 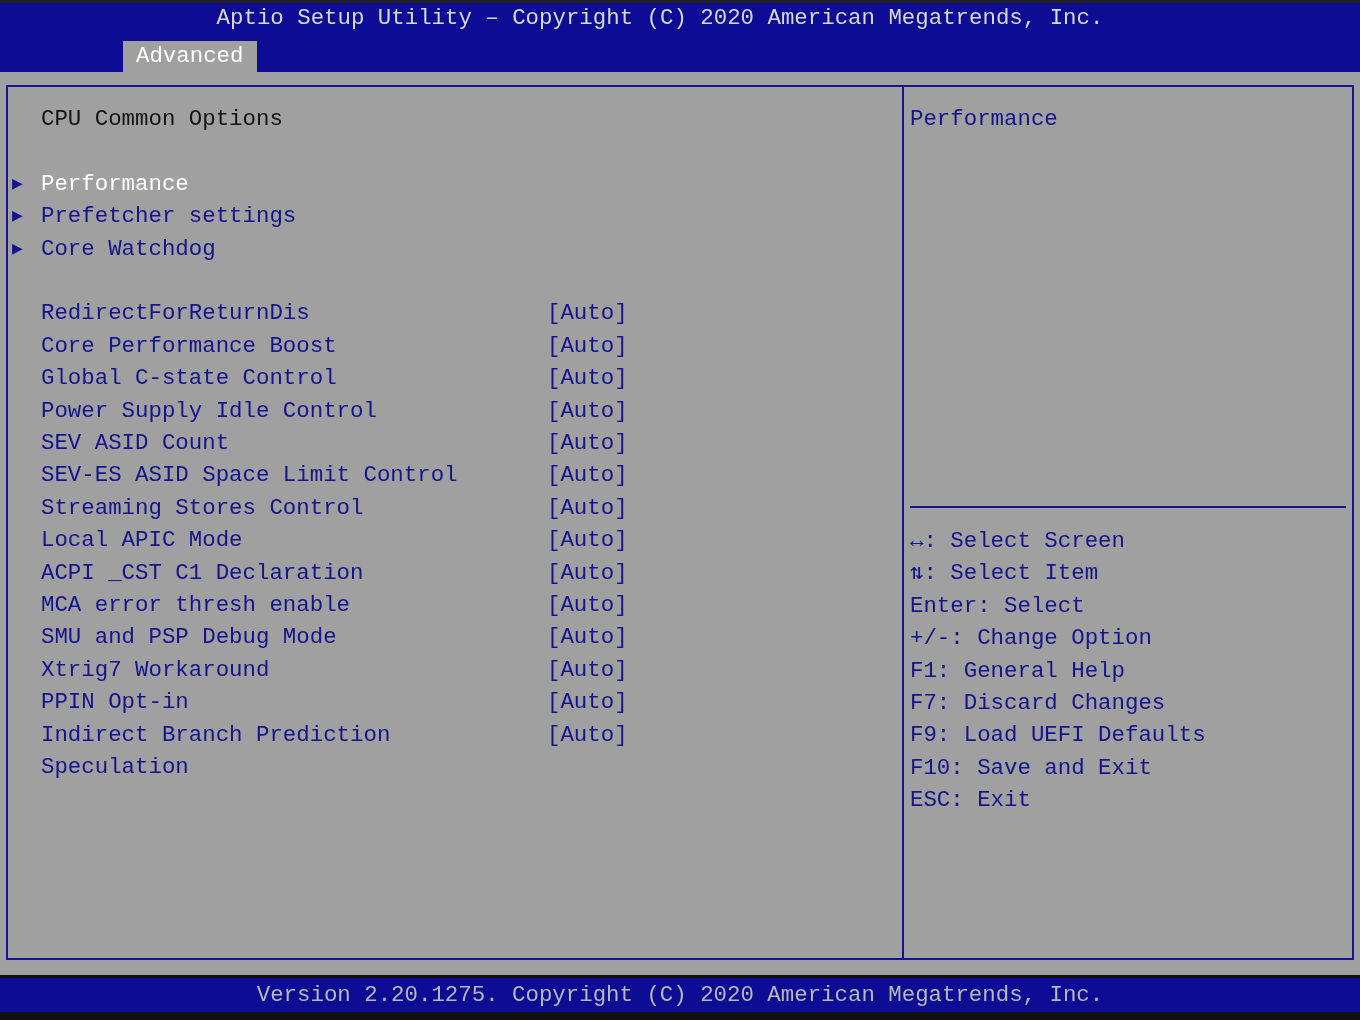 What do you see at coordinates (998, 606) in the screenshot?
I see `key-hint: Enter: Select` at bounding box center [998, 606].